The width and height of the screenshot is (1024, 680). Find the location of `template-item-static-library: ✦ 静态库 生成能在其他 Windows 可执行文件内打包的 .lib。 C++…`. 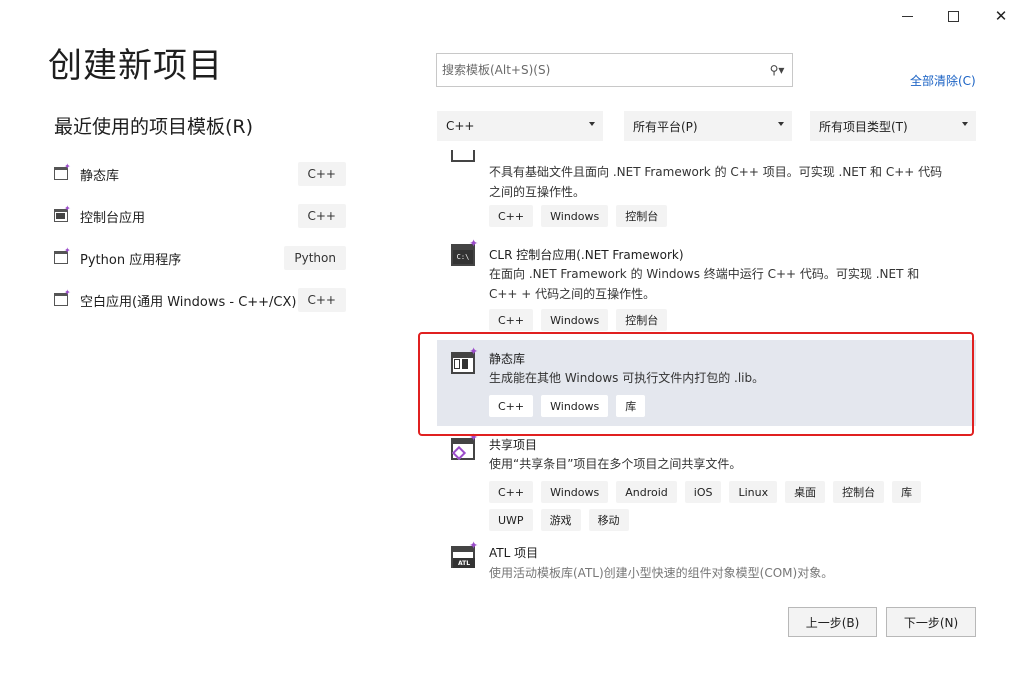

template-item-static-library: ✦ 静态库 生成能在其他 Windows 可执行文件内打包的 .lib。 C++… is located at coordinates (706, 383).